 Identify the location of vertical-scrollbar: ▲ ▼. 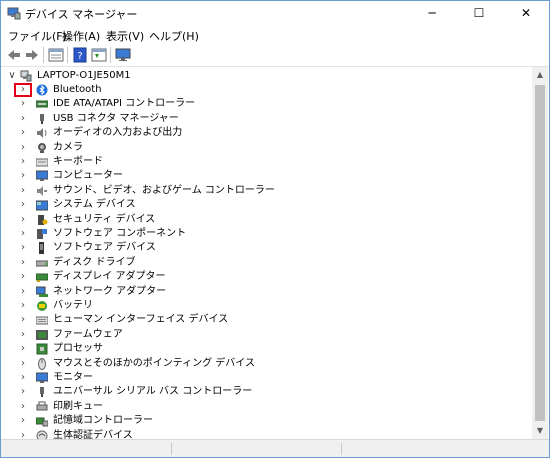
(540, 253).